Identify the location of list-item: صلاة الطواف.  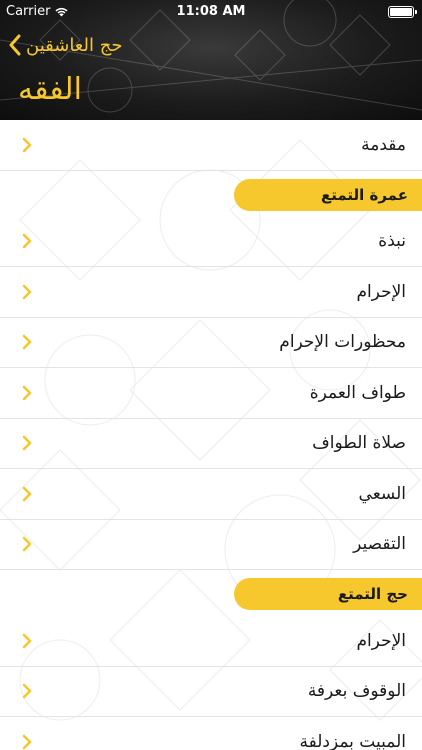
(211, 444).